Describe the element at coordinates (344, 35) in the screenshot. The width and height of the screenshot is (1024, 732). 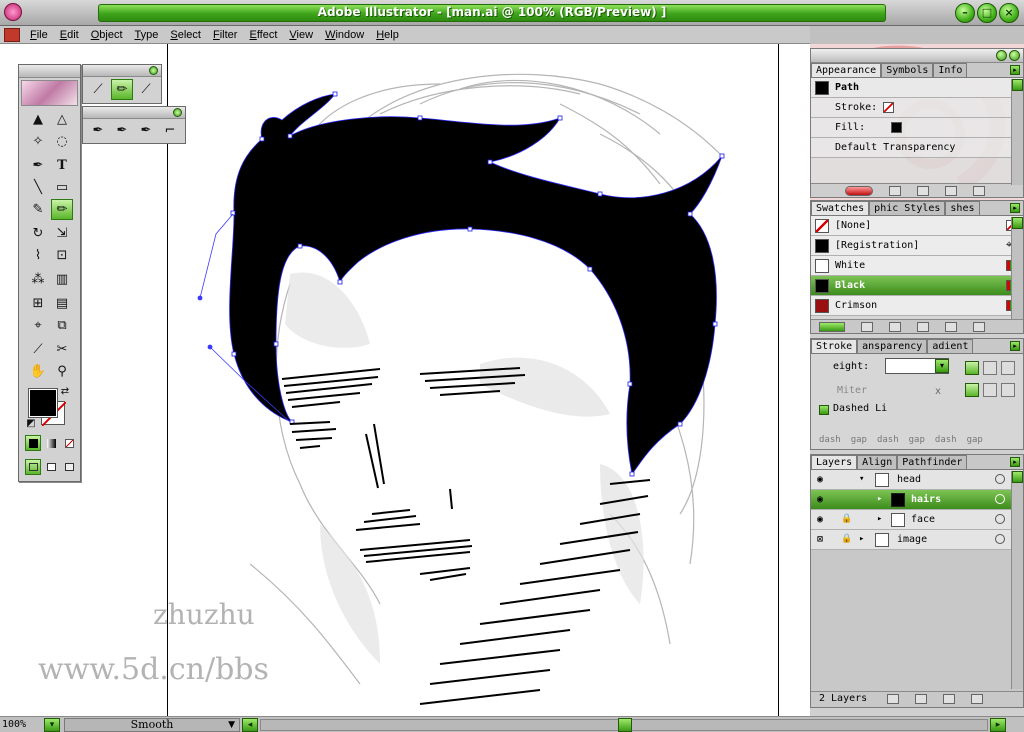
I see `menu-window: Window` at that location.